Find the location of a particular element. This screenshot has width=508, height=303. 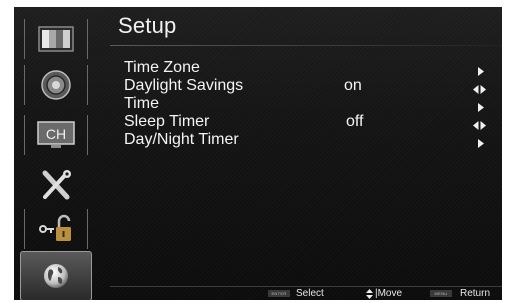

footer-return-label: Return is located at coordinates (475, 293).